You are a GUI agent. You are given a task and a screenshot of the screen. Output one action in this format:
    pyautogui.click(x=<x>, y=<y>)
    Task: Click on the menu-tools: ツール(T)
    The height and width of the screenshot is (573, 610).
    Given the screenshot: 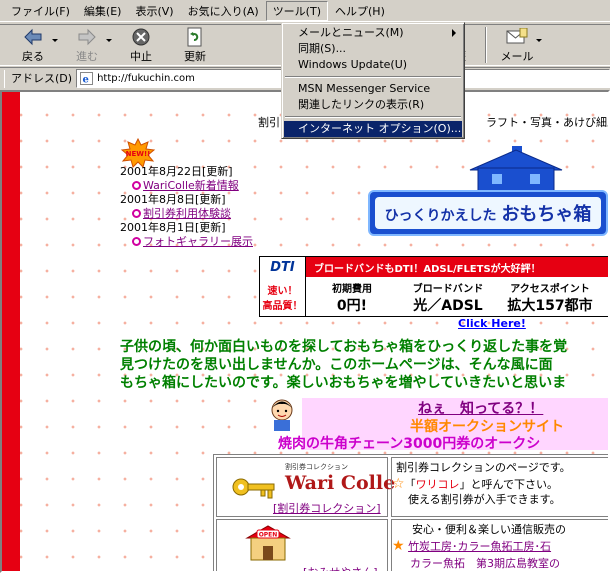 What is the action you would take?
    pyautogui.click(x=296, y=10)
    